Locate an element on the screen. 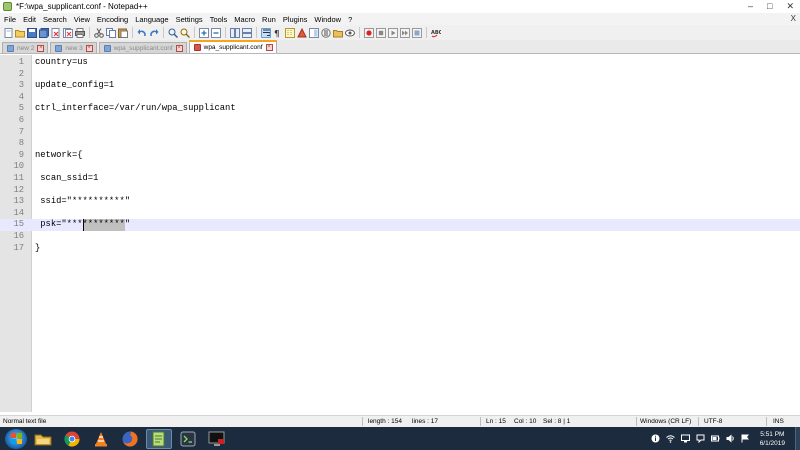 This screenshot has height=450, width=800. menu-file: File is located at coordinates (10, 19).